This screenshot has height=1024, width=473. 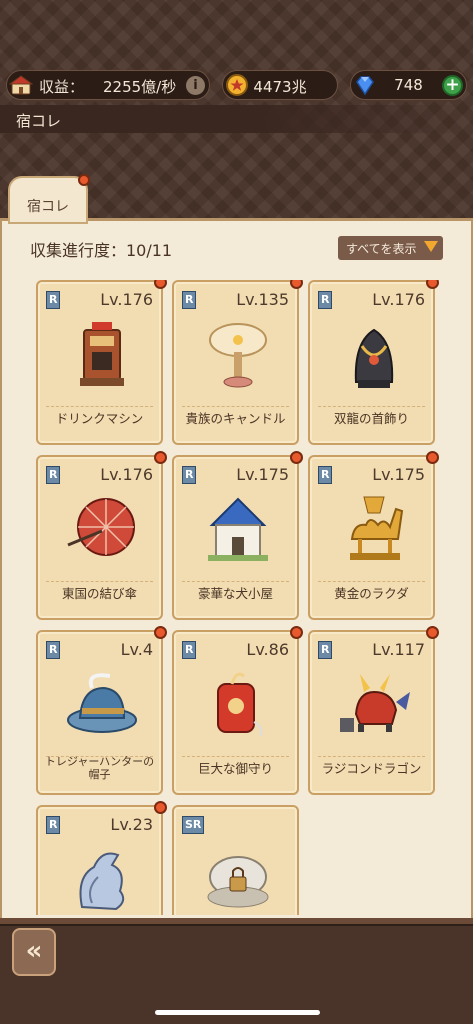 I want to click on gem-display: 748 +, so click(x=408, y=85).